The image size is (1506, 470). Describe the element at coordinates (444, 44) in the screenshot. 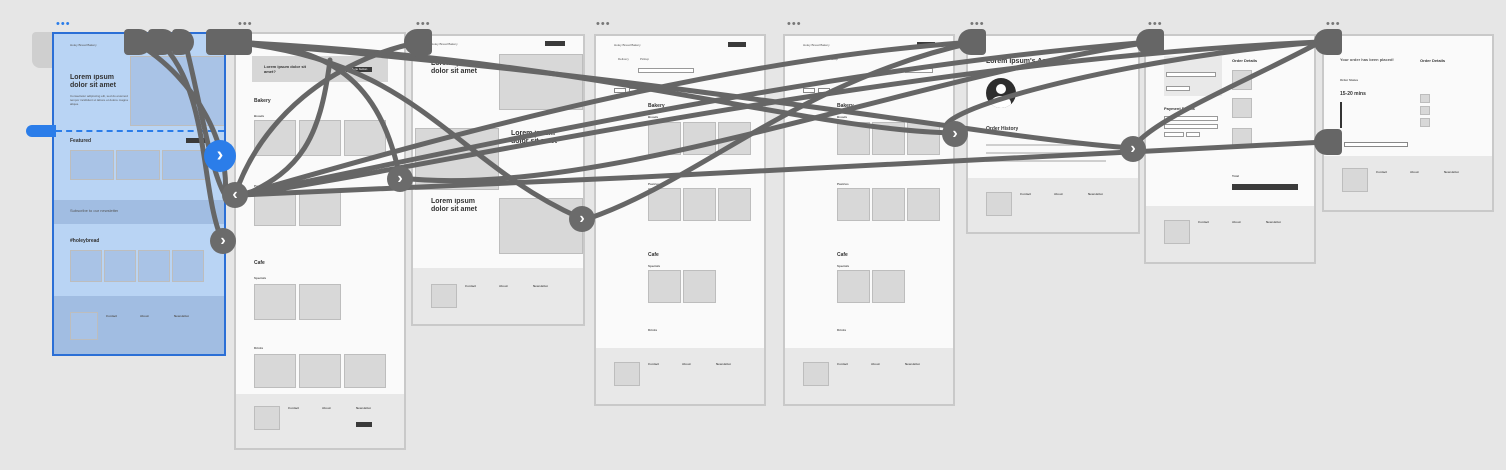

I see `nav-brand: Holey Bread Bakery` at that location.